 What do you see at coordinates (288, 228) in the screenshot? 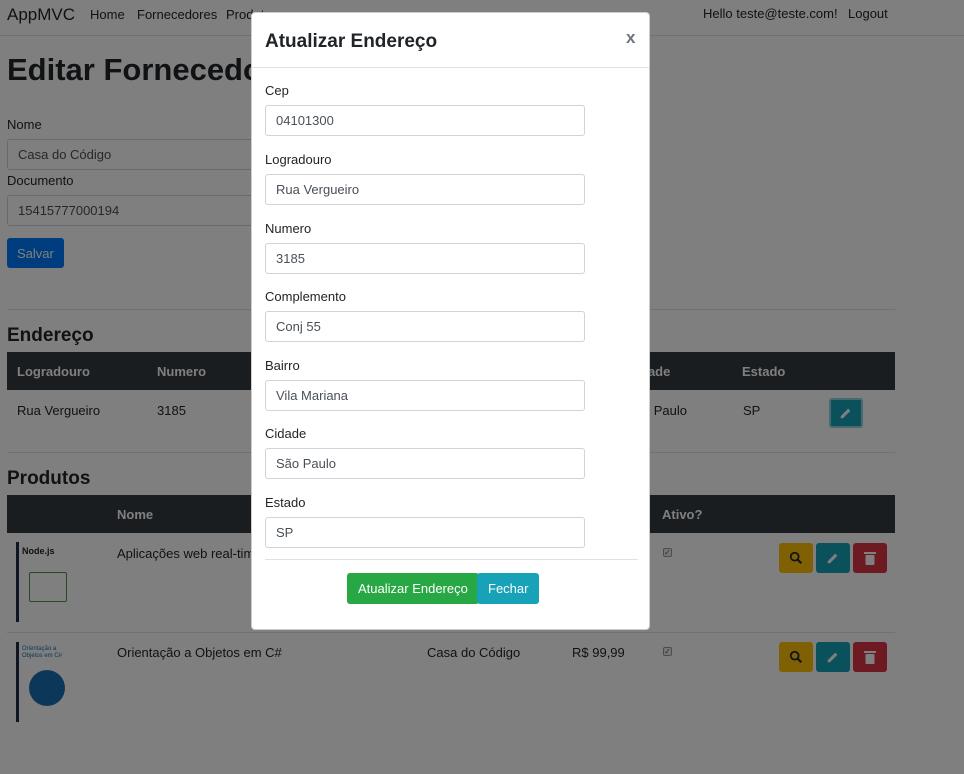
I see `numero-label: Numero` at bounding box center [288, 228].